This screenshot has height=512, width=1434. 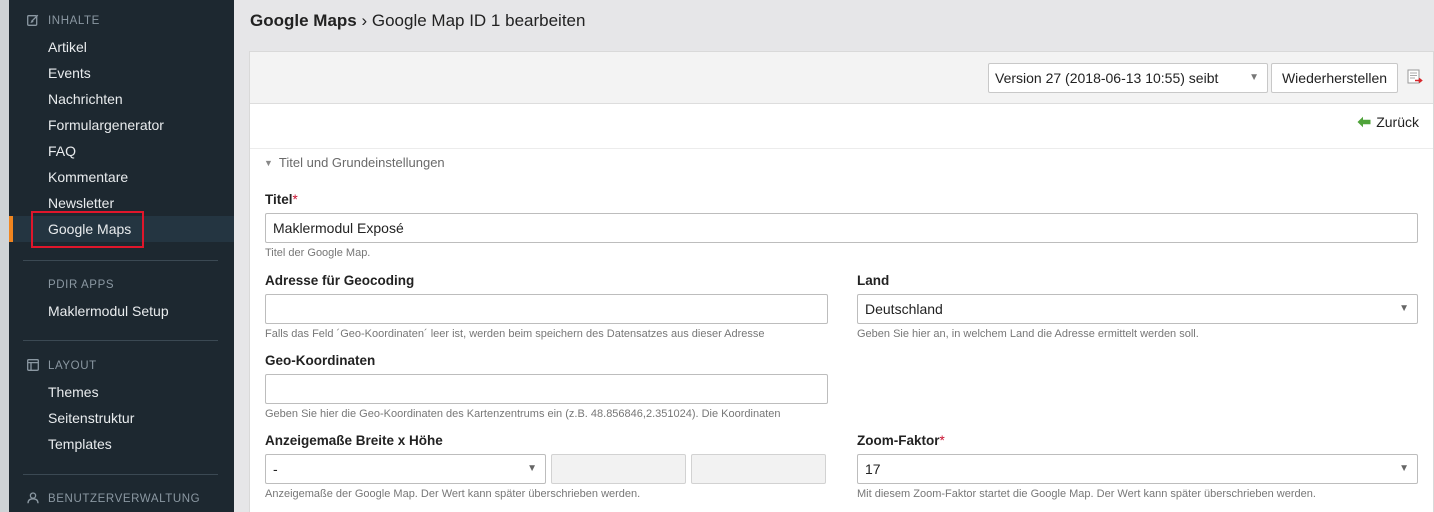 What do you see at coordinates (121, 311) in the screenshot?
I see `sidebar-item-maklermodul-setup: Maklermodul Setup` at bounding box center [121, 311].